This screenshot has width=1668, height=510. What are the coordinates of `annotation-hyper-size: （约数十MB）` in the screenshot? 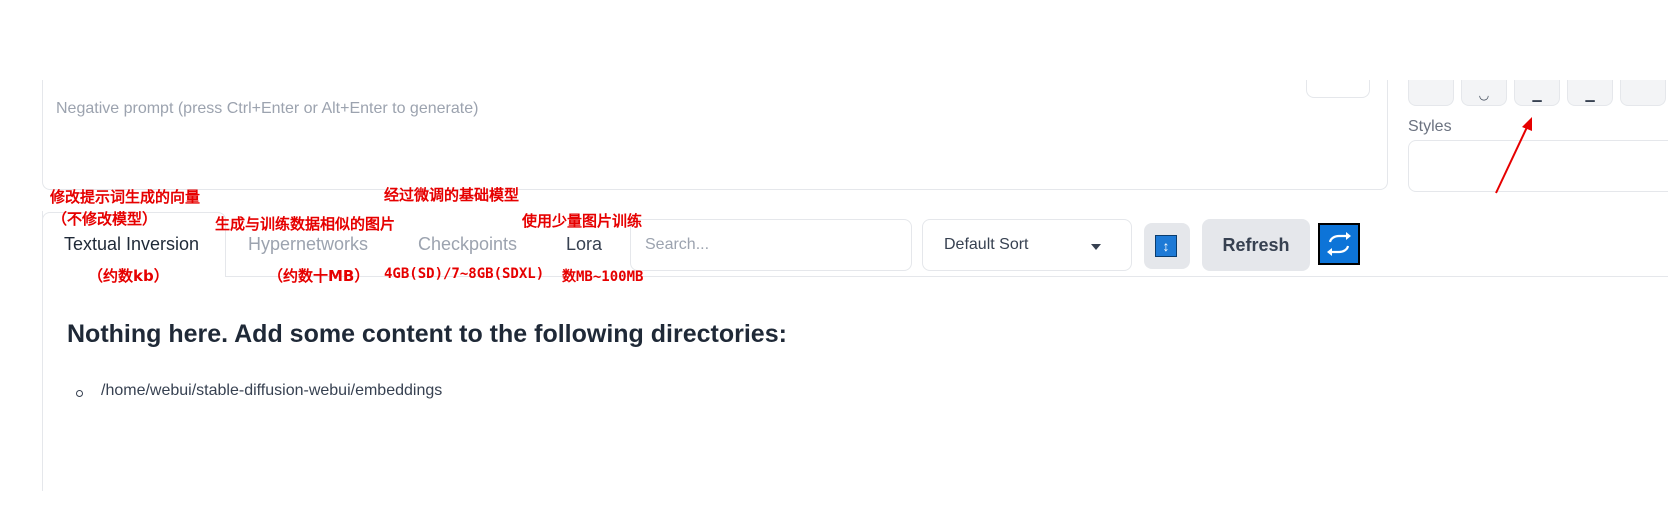 It's located at (319, 276).